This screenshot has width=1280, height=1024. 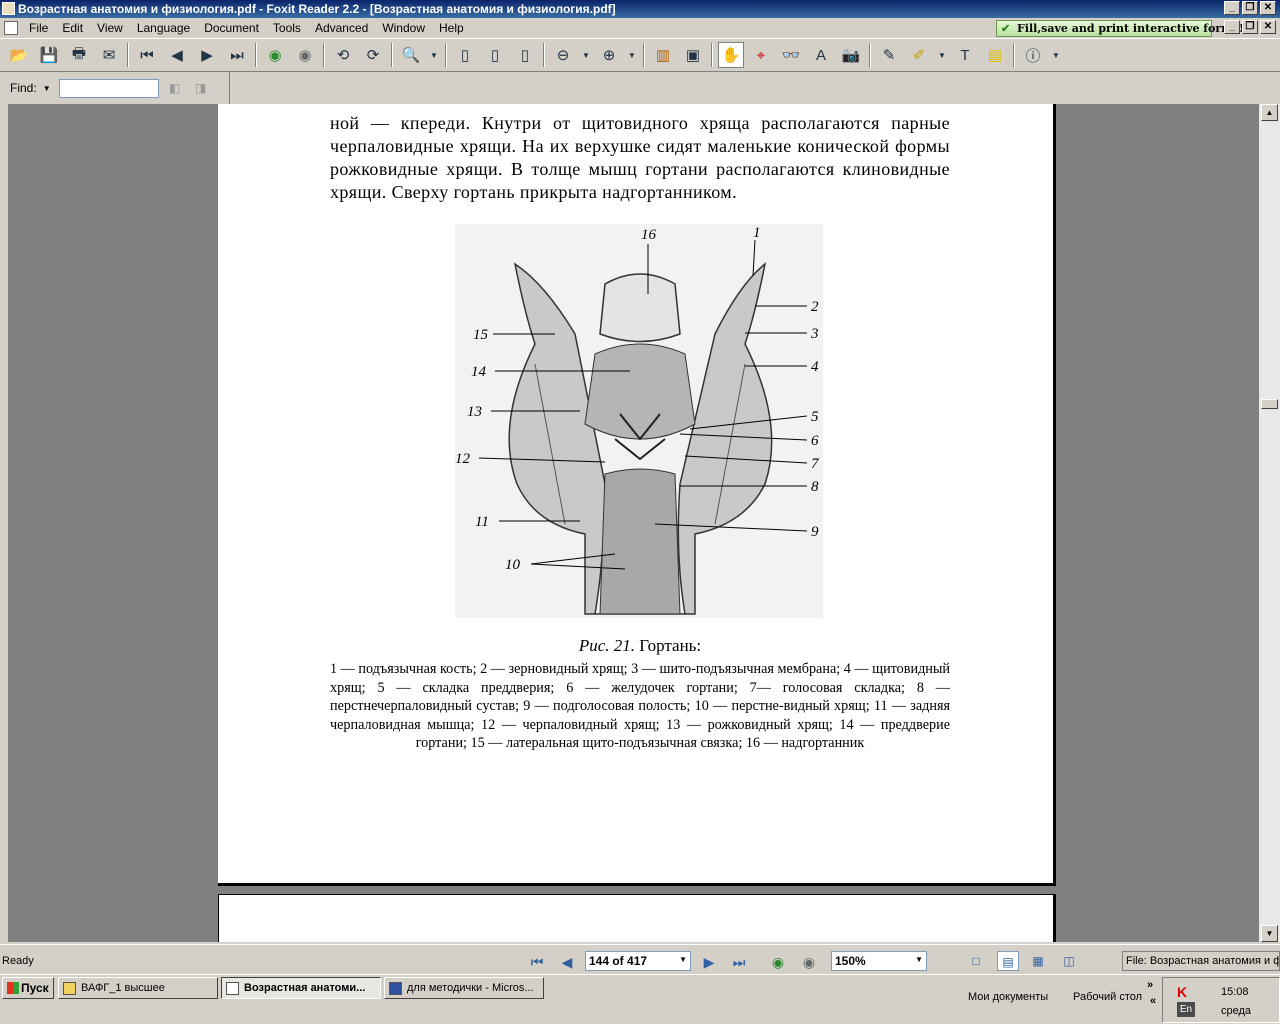 What do you see at coordinates (513, 565) in the screenshot?
I see `label-10: 10` at bounding box center [513, 565].